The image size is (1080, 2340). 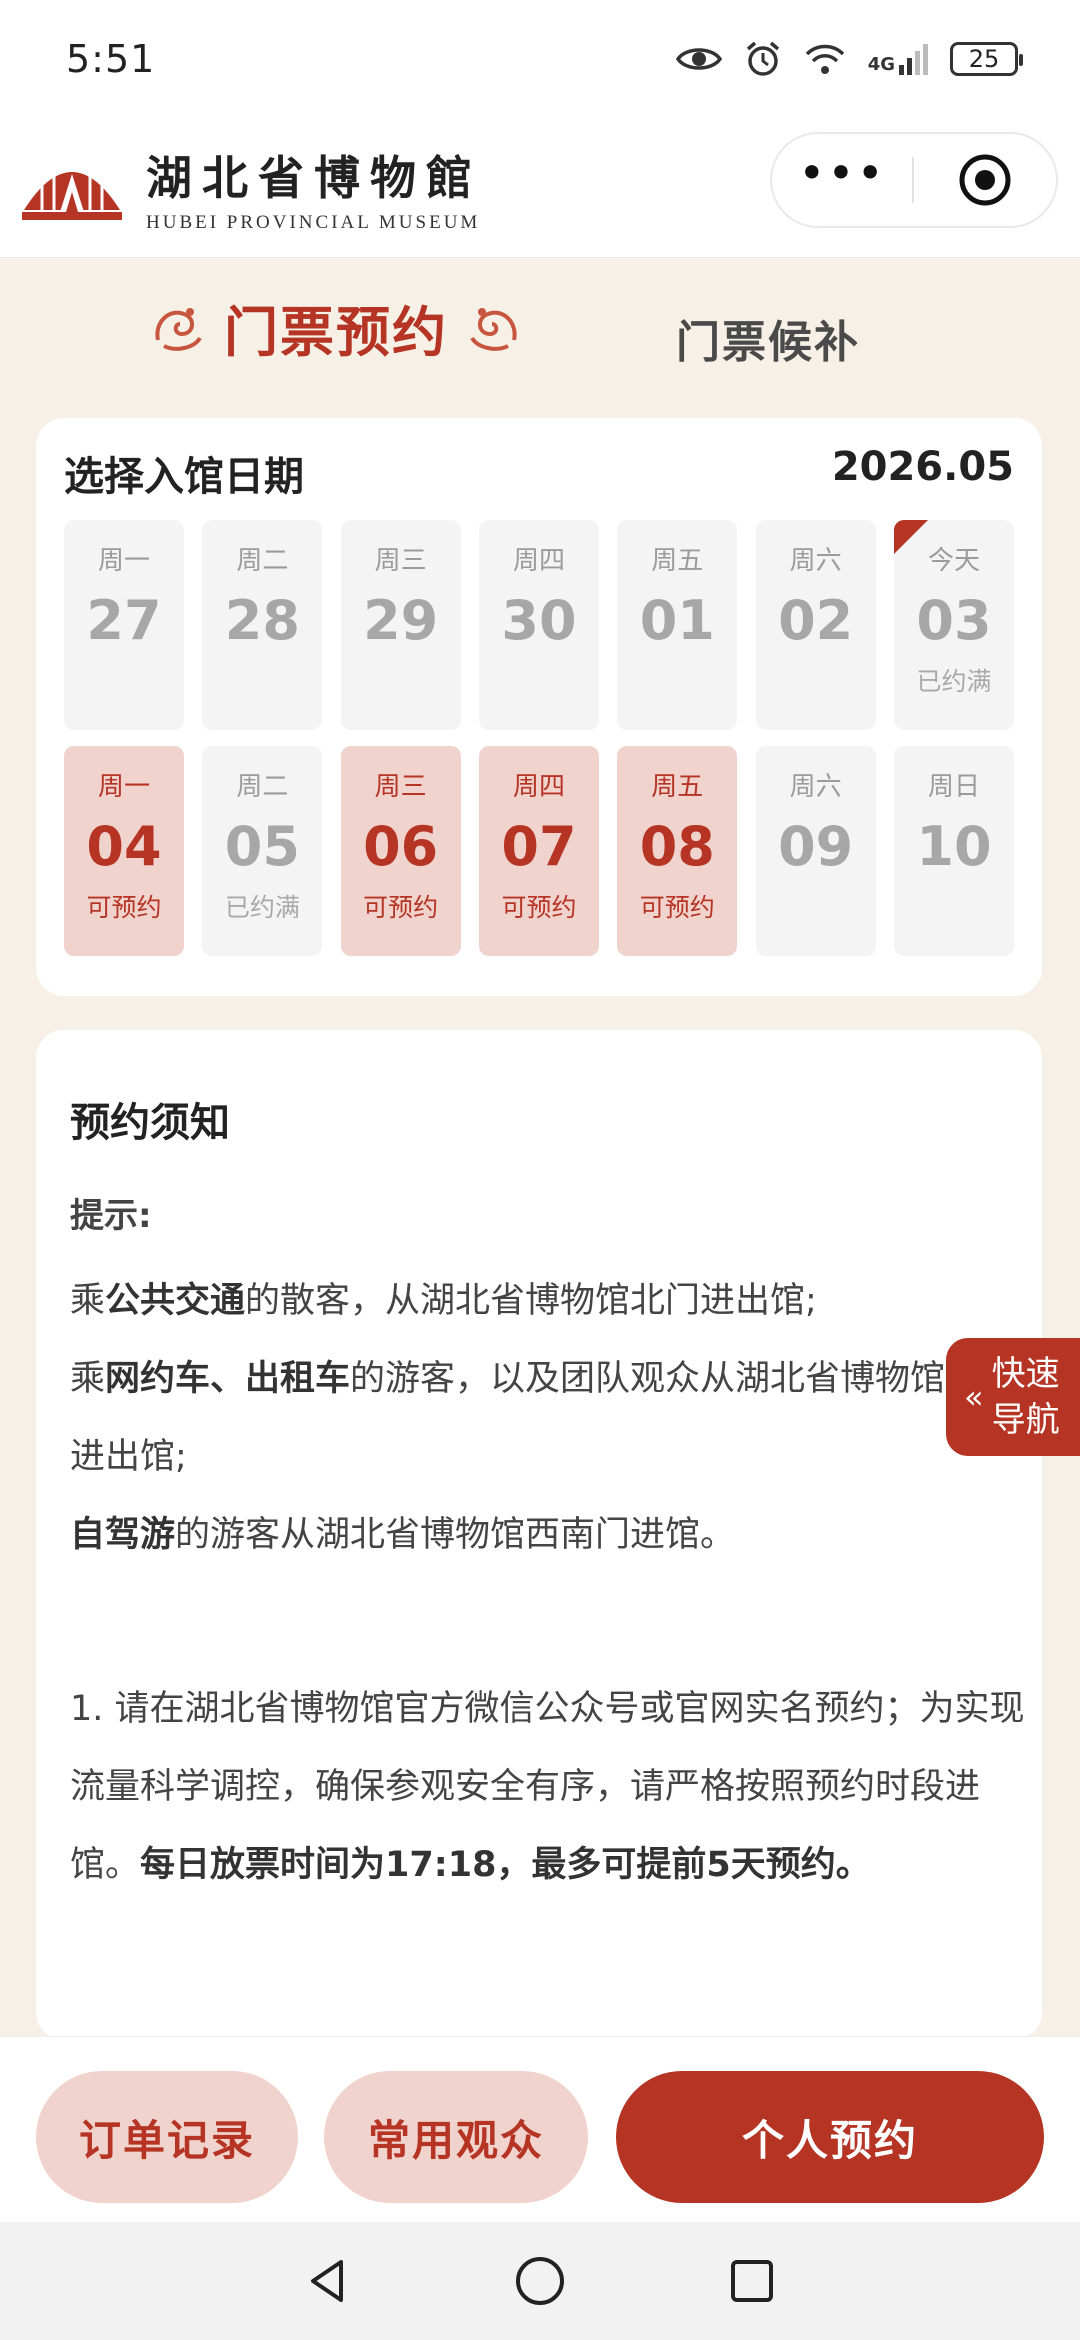 What do you see at coordinates (842, 180) in the screenshot?
I see `more-menu-icon: •••` at bounding box center [842, 180].